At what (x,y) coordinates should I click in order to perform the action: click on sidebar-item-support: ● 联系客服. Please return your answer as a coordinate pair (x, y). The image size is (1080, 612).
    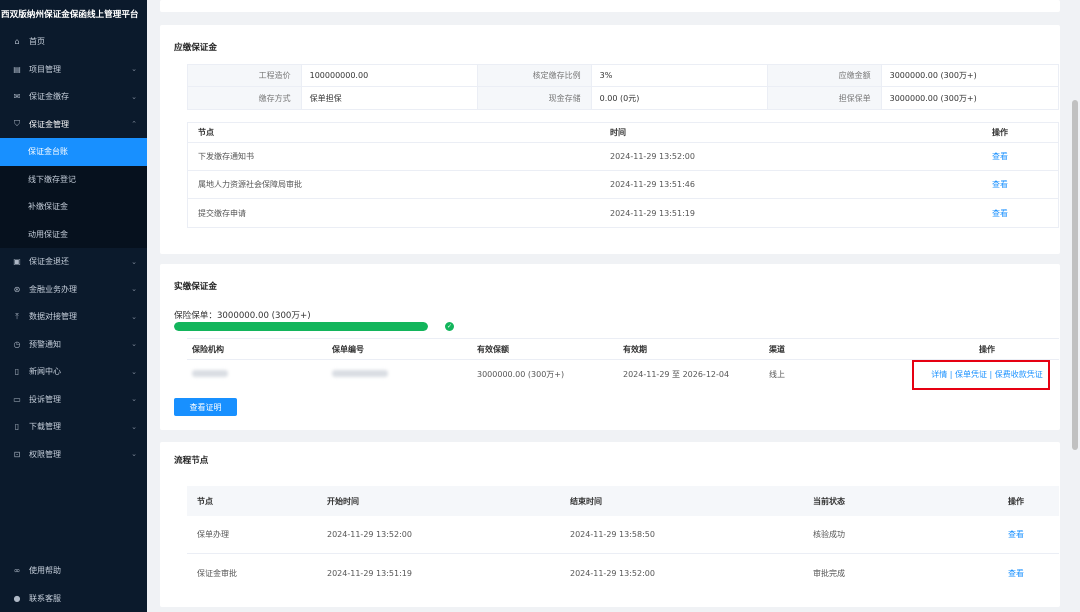
    Looking at the image, I should click on (73, 598).